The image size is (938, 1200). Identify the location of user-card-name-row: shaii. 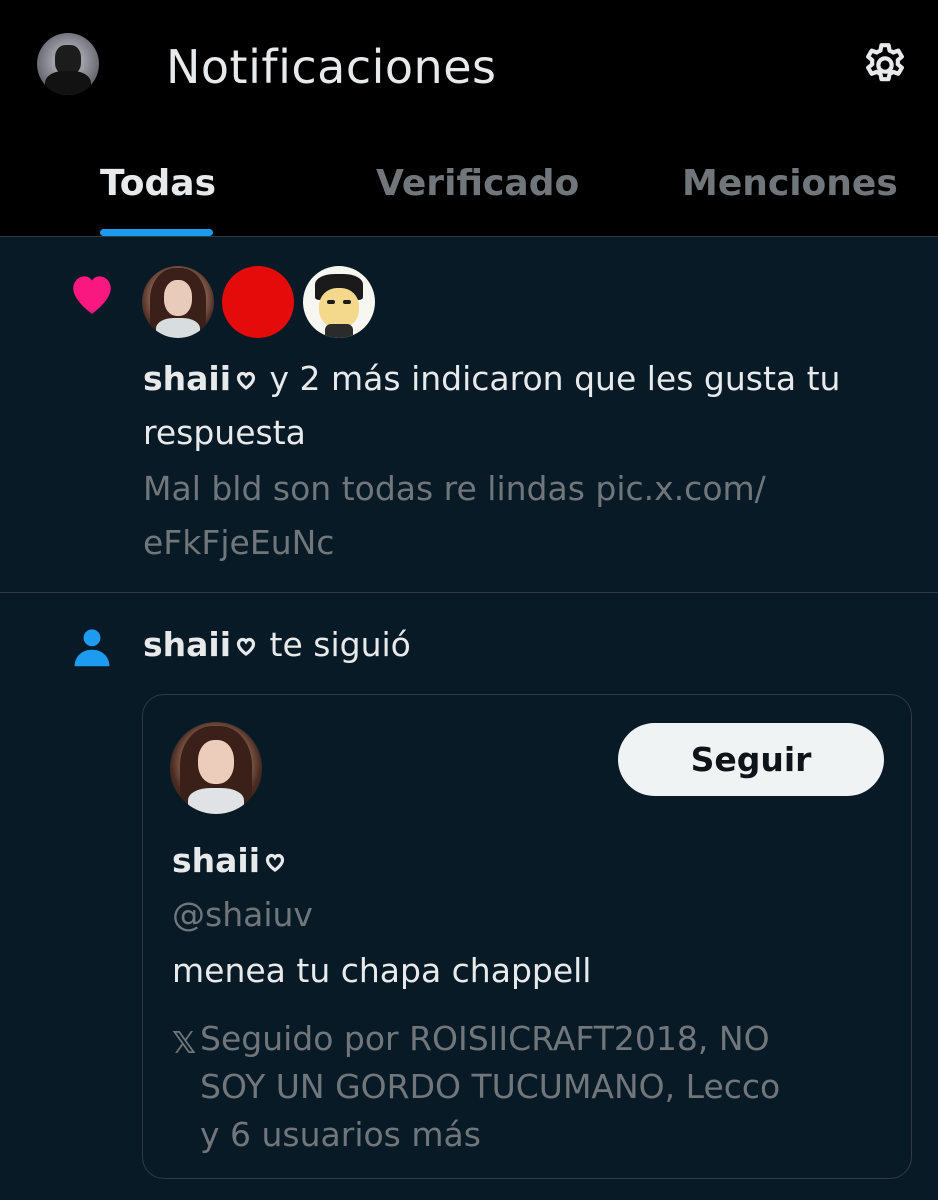
(230, 861).